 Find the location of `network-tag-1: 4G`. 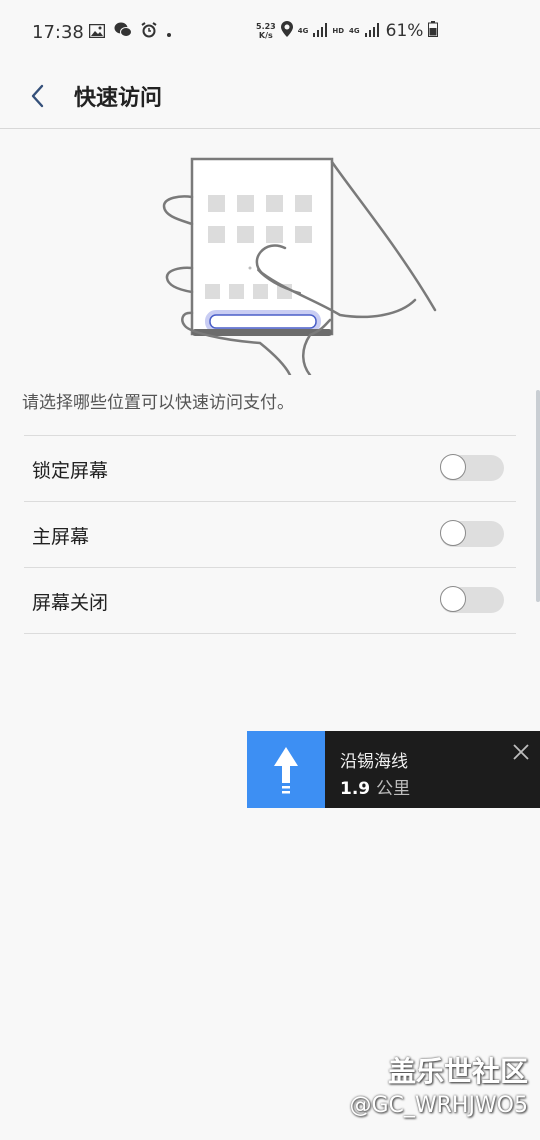

network-tag-1: 4G is located at coordinates (303, 31).